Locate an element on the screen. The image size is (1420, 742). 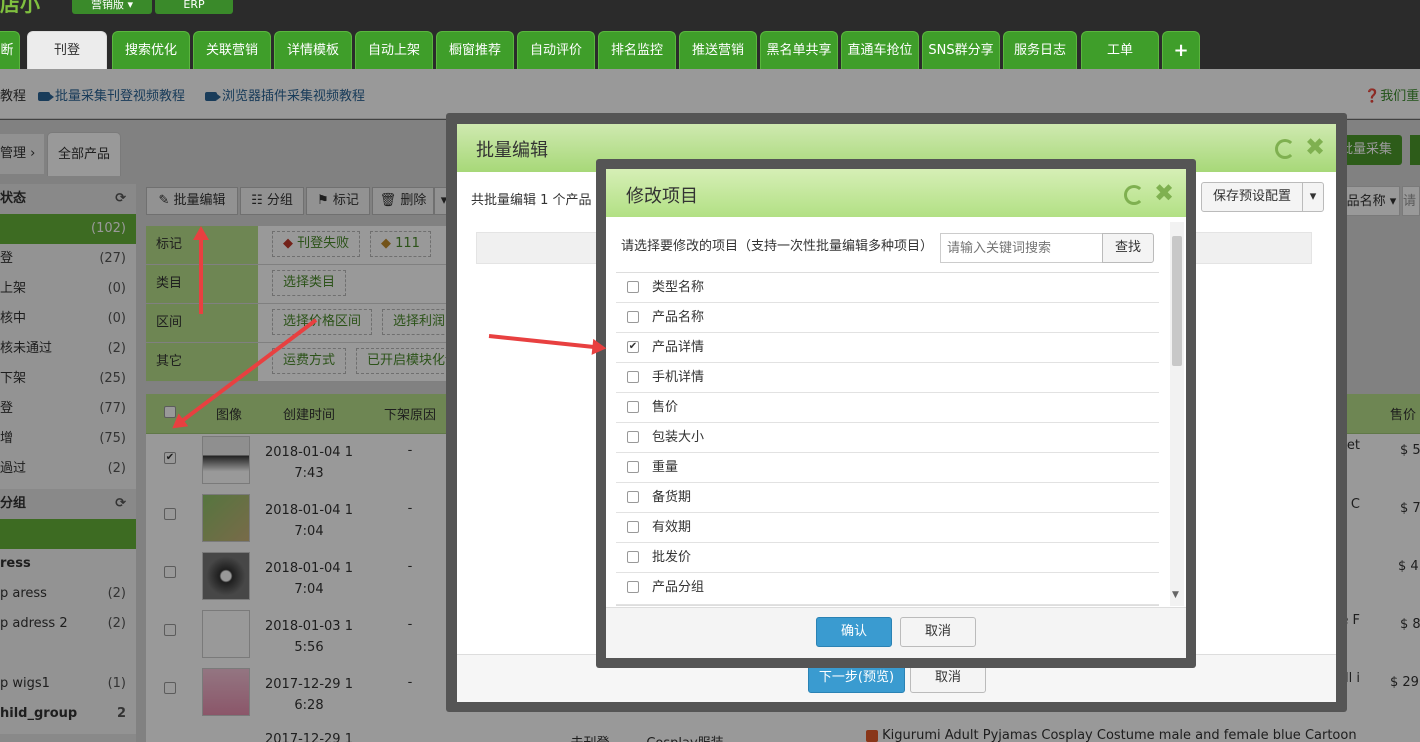
edit-items-footer is located at coordinates (896, 632).